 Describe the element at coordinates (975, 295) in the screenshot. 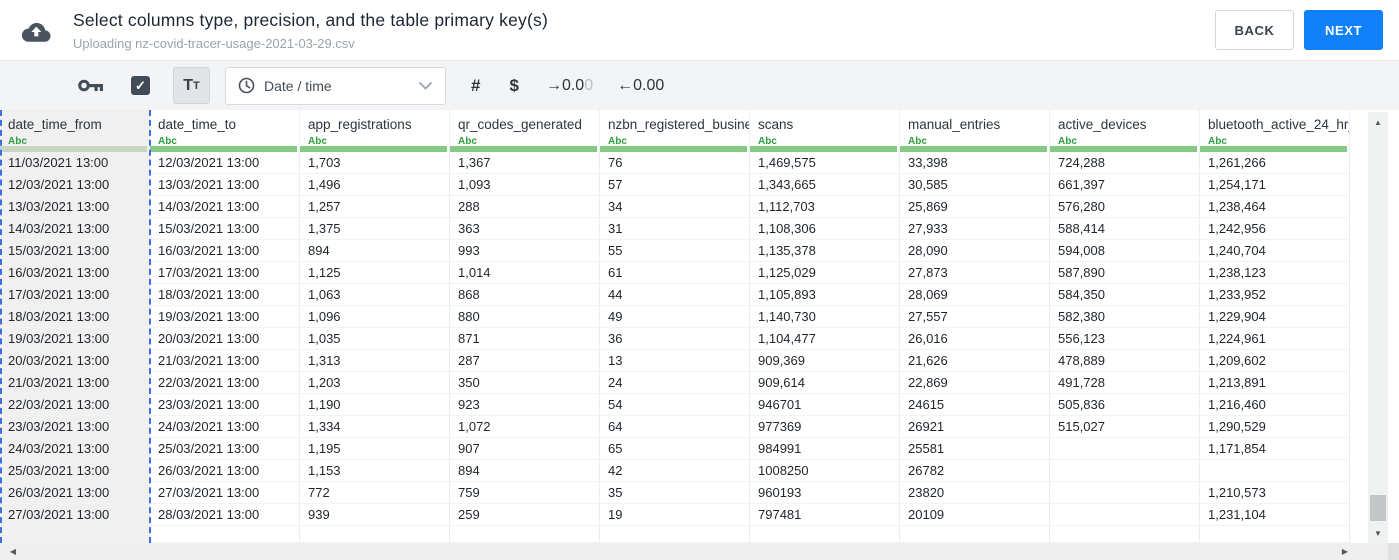

I see `cell: 28,069` at that location.